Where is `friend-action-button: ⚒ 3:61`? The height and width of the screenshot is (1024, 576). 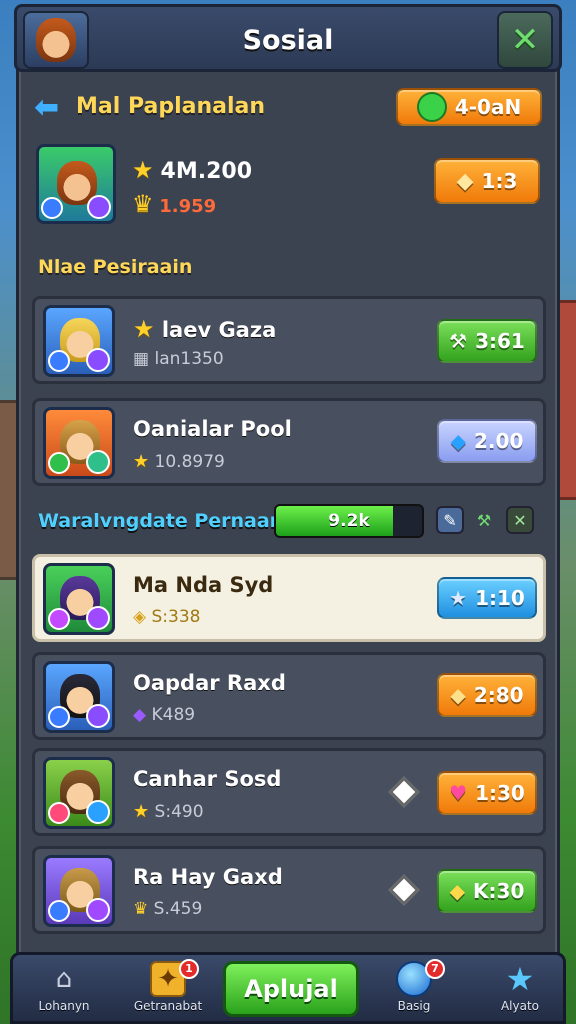 friend-action-button: ⚒ 3:61 is located at coordinates (487, 341).